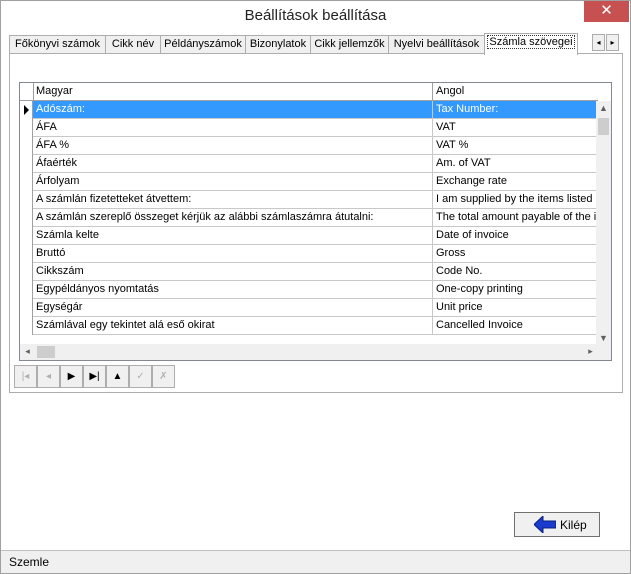 The height and width of the screenshot is (574, 631). Describe the element at coordinates (515, 289) in the screenshot. I see `cell-angol: One-copy printing` at that location.